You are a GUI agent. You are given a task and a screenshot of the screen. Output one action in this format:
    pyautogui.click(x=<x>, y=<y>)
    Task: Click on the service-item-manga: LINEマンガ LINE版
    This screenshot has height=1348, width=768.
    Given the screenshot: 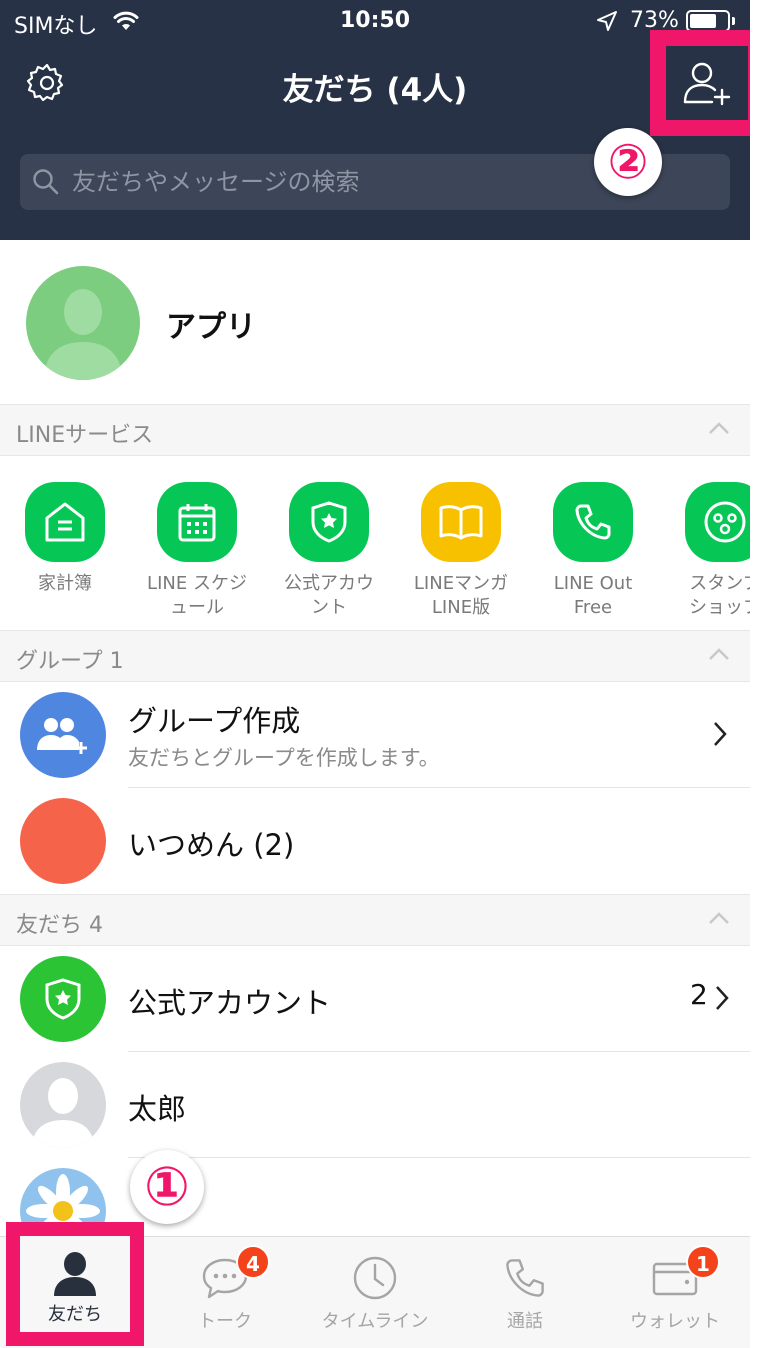 What is the action you would take?
    pyautogui.click(x=461, y=551)
    